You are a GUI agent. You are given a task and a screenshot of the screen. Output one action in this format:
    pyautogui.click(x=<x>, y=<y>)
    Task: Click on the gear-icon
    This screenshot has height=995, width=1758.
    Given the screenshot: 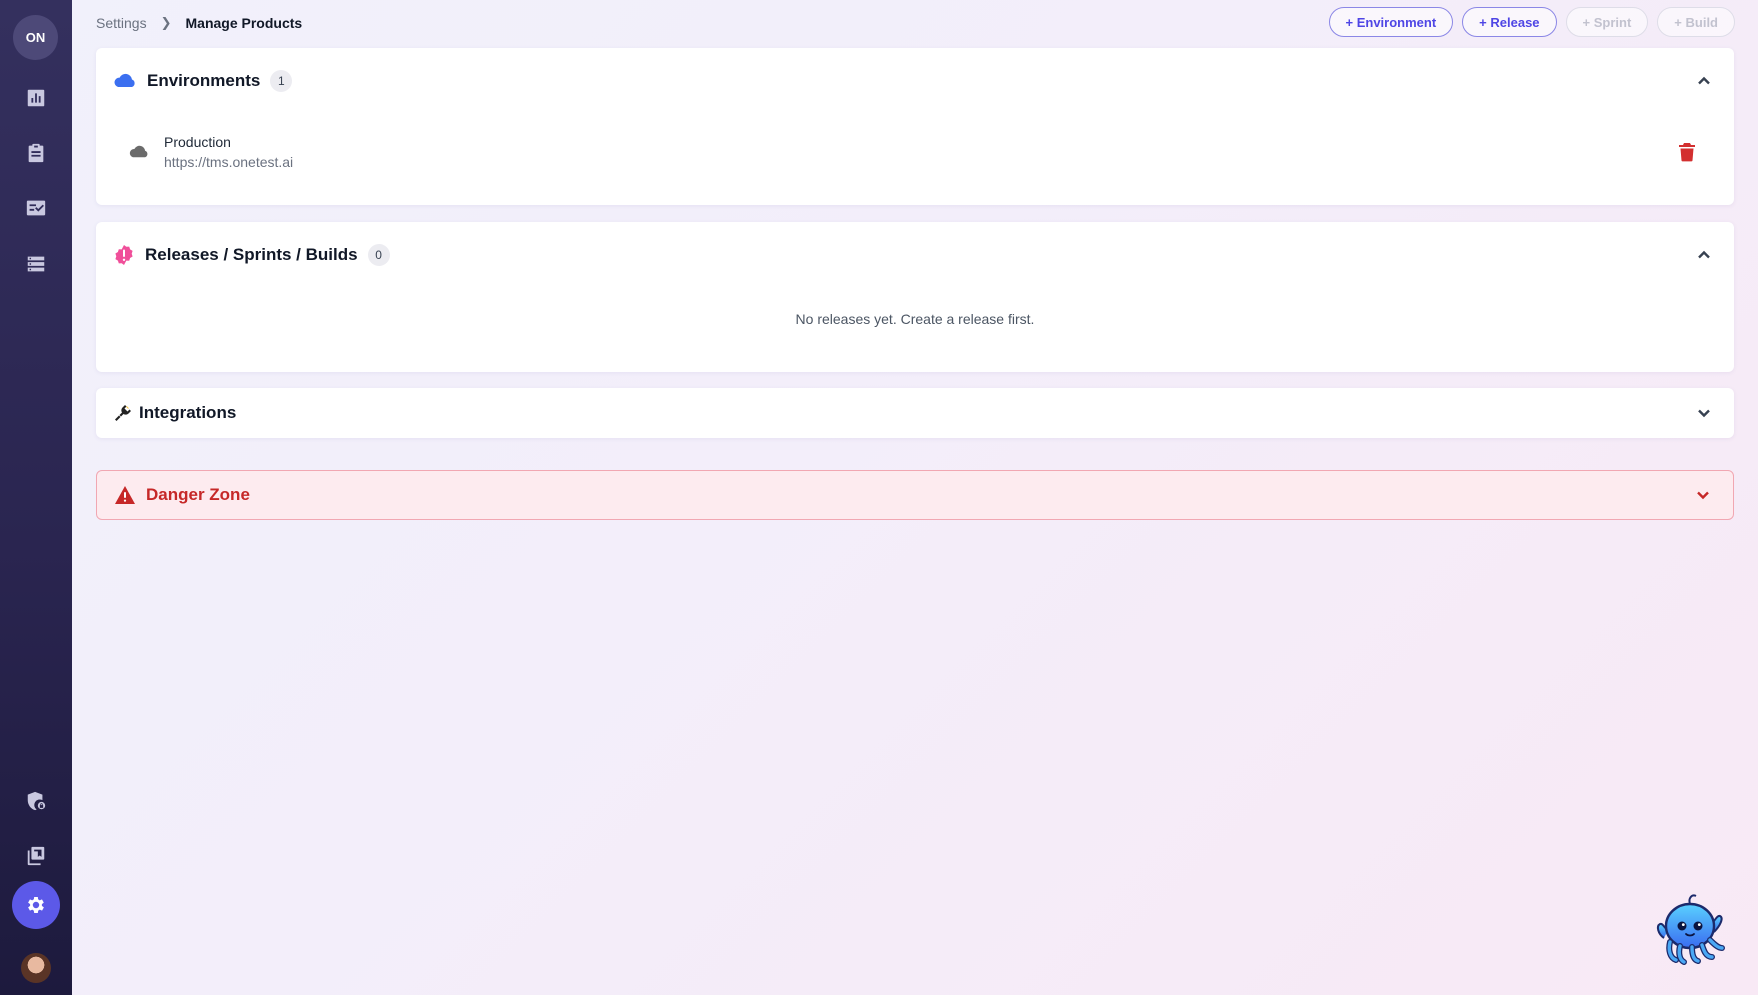 What is the action you would take?
    pyautogui.click(x=36, y=905)
    